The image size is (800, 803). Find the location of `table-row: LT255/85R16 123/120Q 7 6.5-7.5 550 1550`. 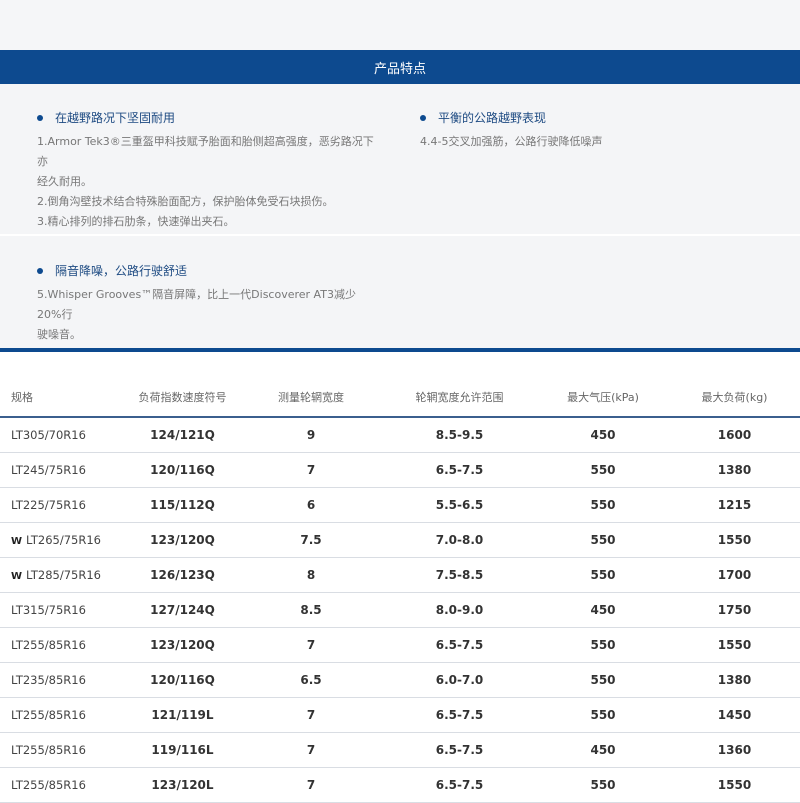

table-row: LT255/85R16 123/120Q 7 6.5-7.5 550 1550 is located at coordinates (400, 645).